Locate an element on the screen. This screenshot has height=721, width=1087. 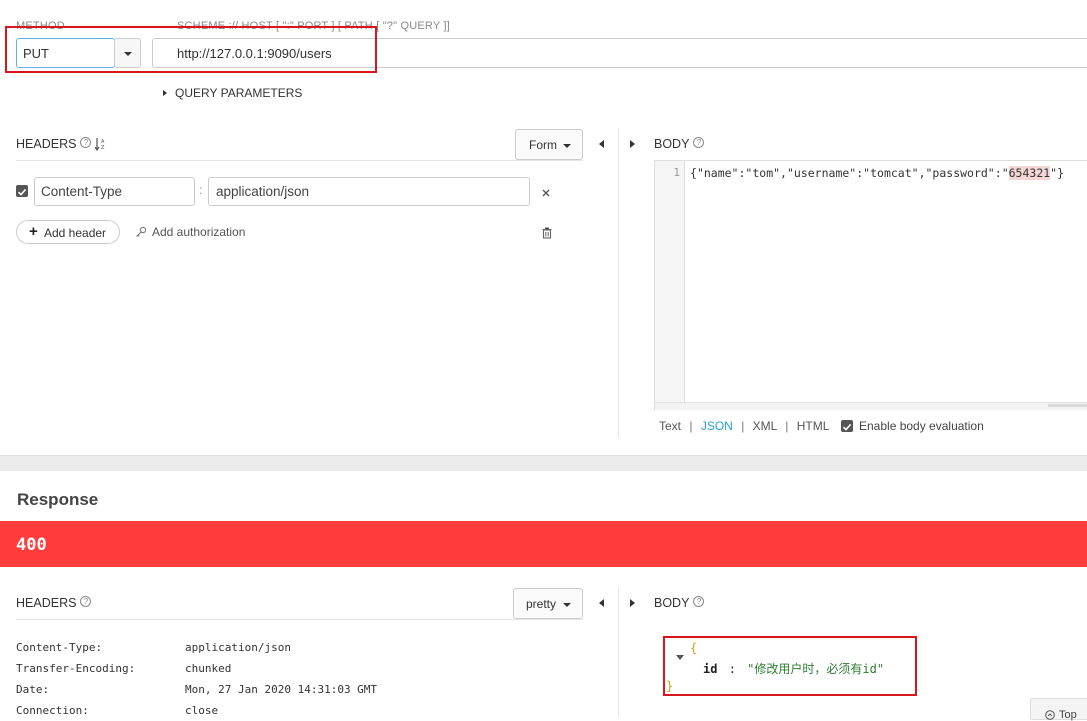
editor-gutter: 1 is located at coordinates (670, 285).